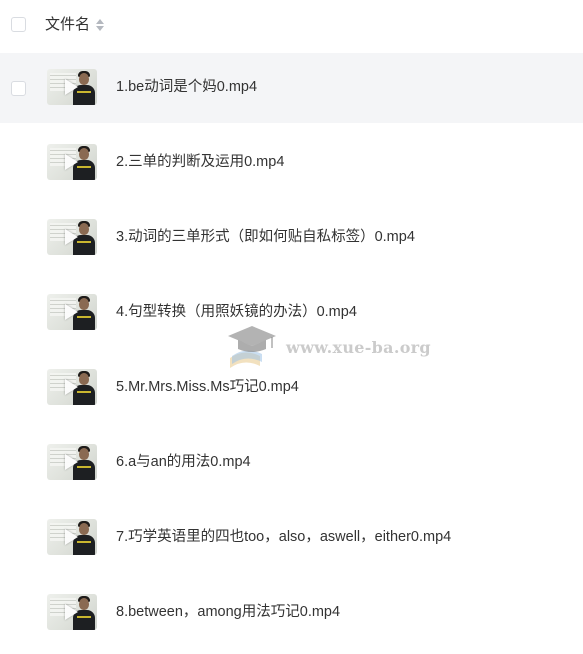 Image resolution: width=583 pixels, height=654 pixels. I want to click on file-row: 7.巧学英语里的四也too，also，aswell，either0.mp4, so click(291, 538).